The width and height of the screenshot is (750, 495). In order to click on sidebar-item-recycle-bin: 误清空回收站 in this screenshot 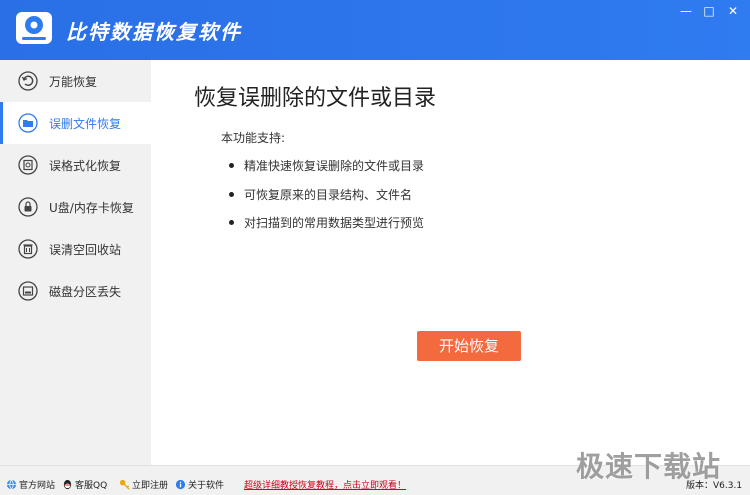, I will do `click(75, 249)`.